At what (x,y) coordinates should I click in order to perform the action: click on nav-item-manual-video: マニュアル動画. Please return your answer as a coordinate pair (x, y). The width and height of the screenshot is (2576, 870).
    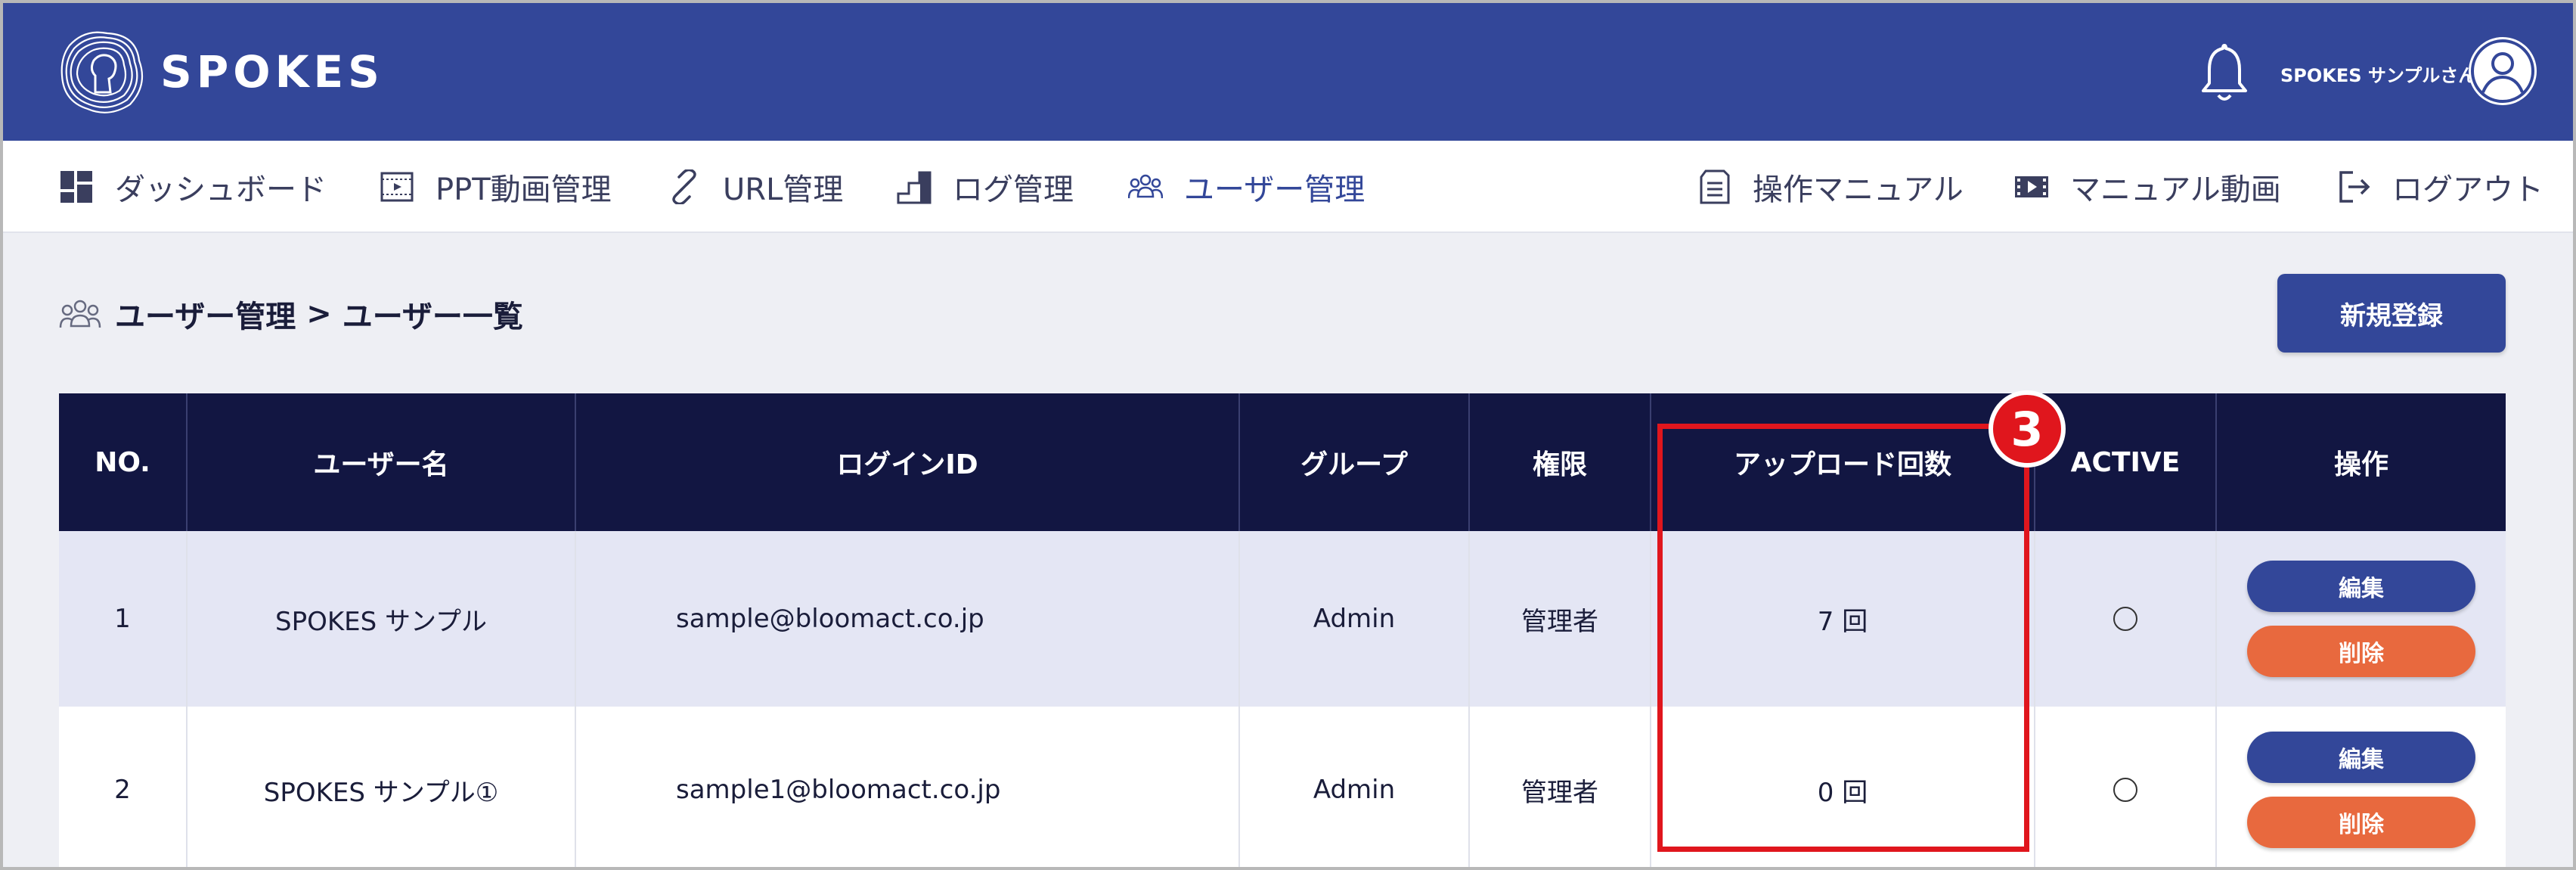
    Looking at the image, I should click on (2147, 187).